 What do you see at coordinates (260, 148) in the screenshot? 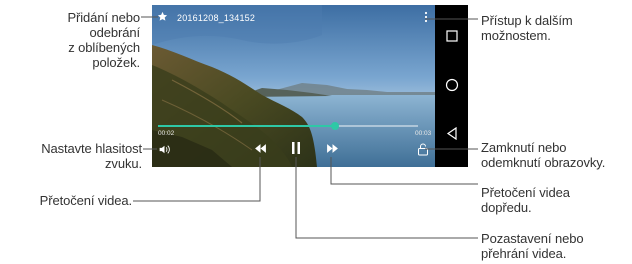
I see `rewind-icon` at bounding box center [260, 148].